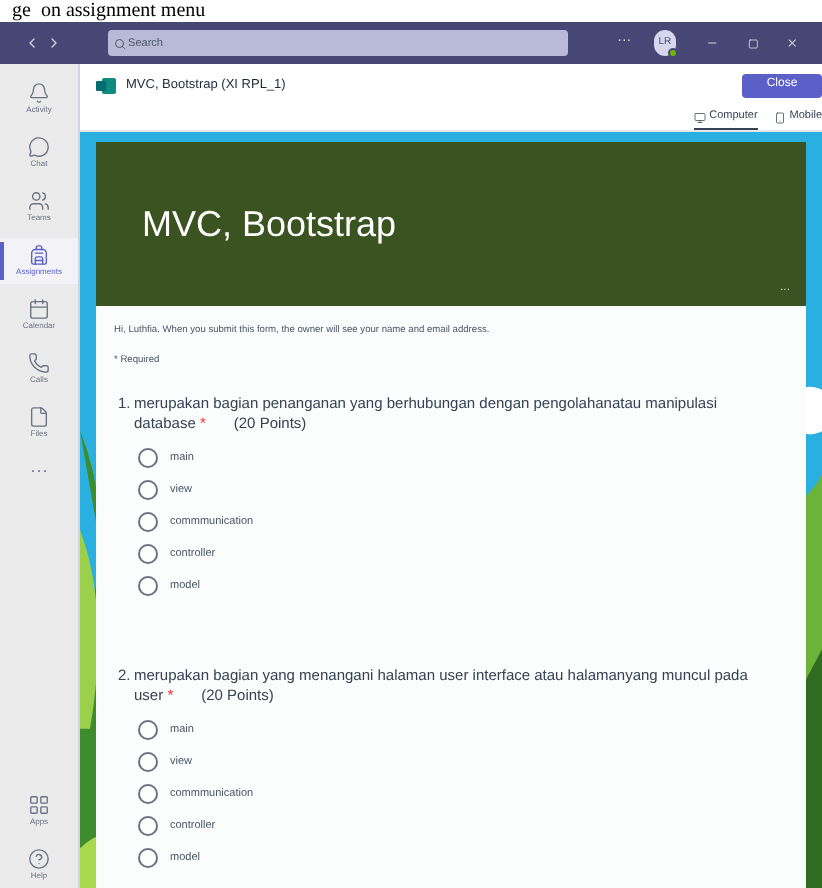 The image size is (822, 888). What do you see at coordinates (712, 43) in the screenshot?
I see `minimize-icon` at bounding box center [712, 43].